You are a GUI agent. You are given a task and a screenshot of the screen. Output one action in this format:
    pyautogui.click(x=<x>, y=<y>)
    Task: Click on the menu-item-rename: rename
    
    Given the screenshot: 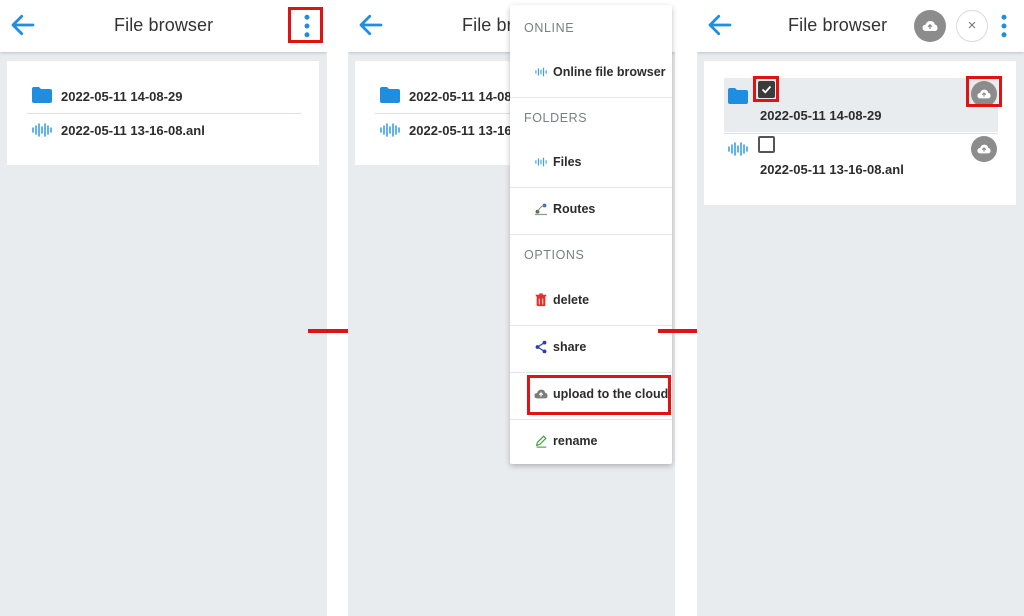 What is the action you would take?
    pyautogui.click(x=591, y=442)
    